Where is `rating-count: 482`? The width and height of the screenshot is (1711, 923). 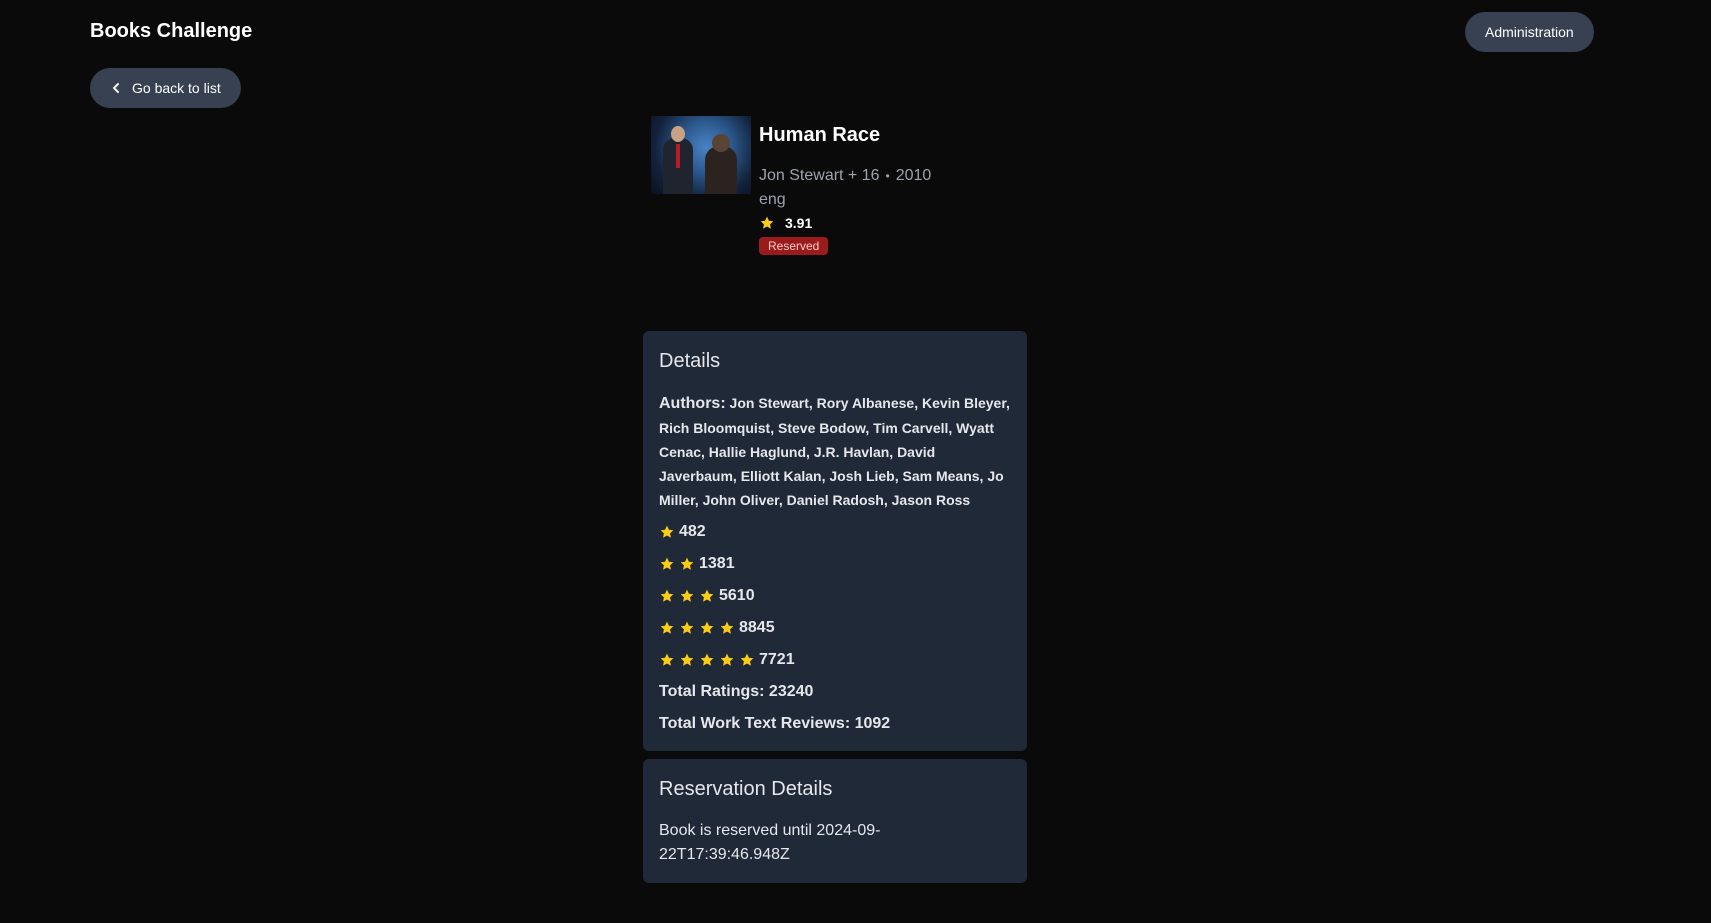 rating-count: 482 is located at coordinates (692, 531).